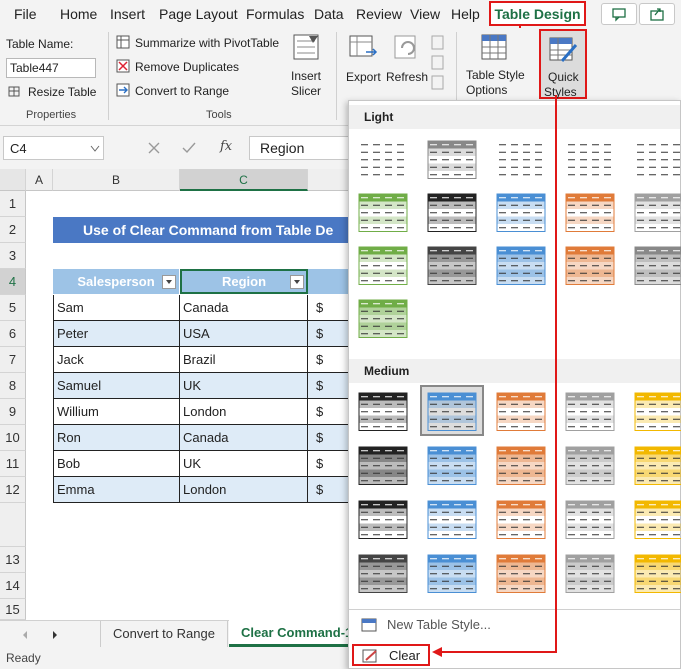 The width and height of the screenshot is (681, 669). What do you see at coordinates (13, 204) in the screenshot?
I see `row-header: 1` at bounding box center [13, 204].